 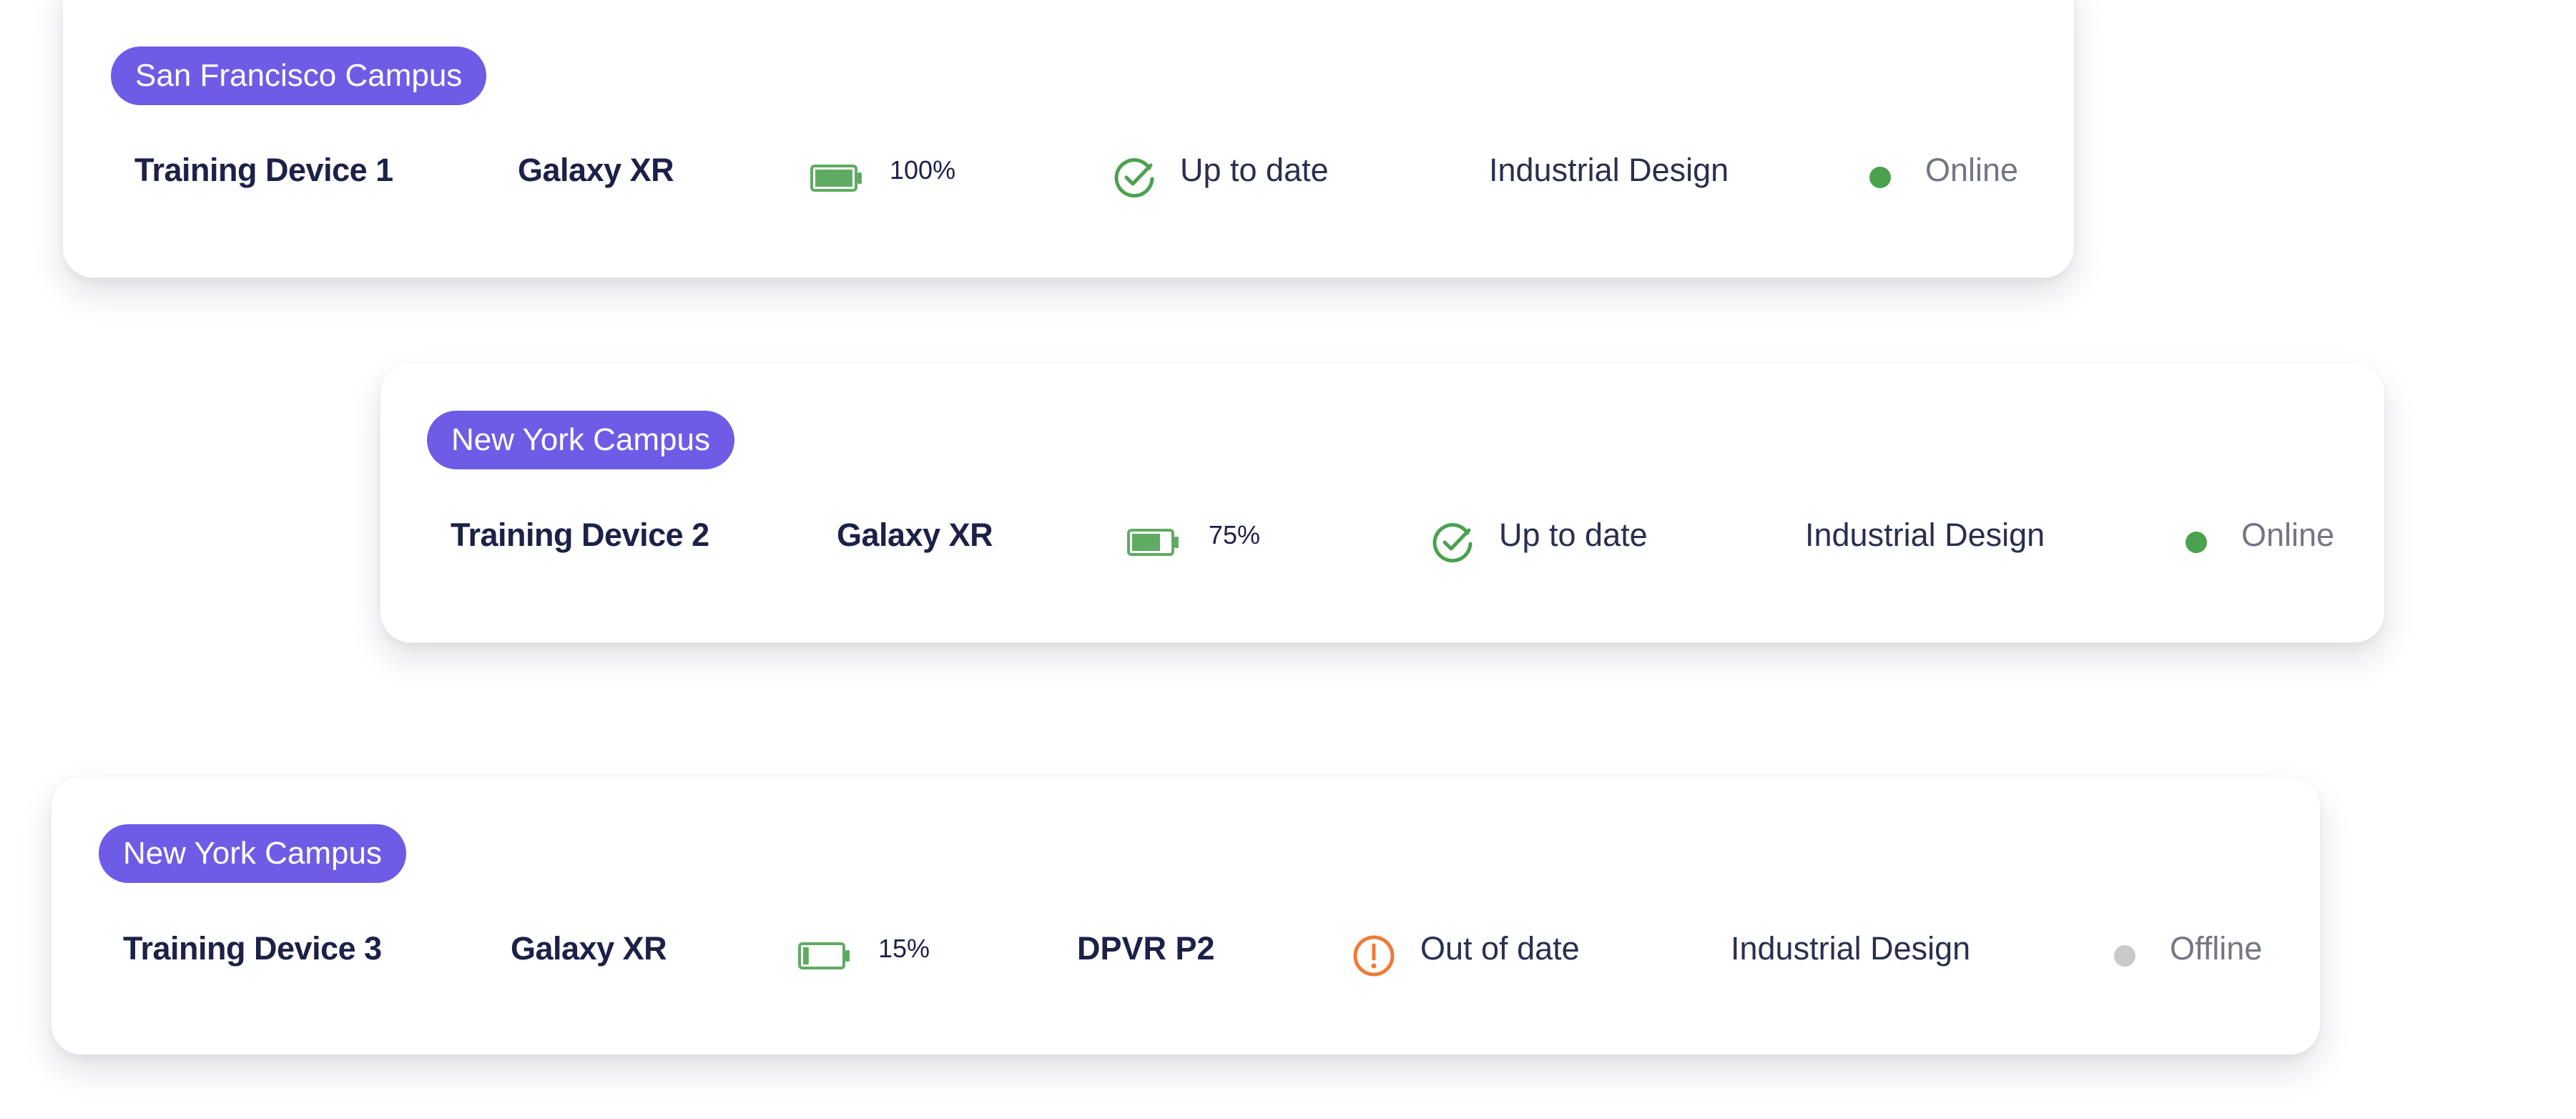 I want to click on warning-circle-icon, so click(x=1374, y=956).